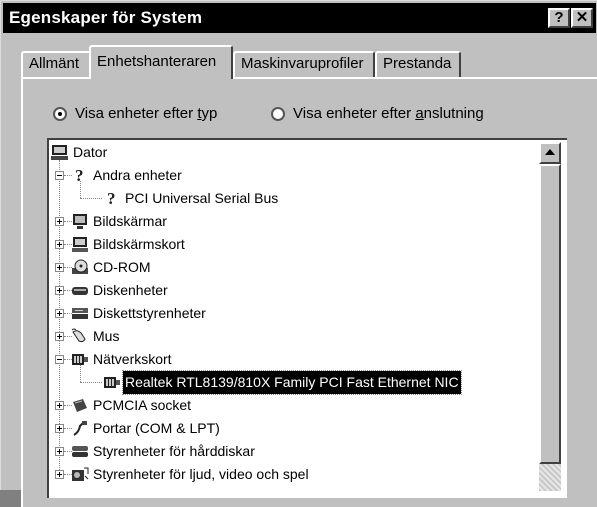 The image size is (597, 507). Describe the element at coordinates (80, 451) in the screenshot. I see `hdd-controller-icon` at that location.